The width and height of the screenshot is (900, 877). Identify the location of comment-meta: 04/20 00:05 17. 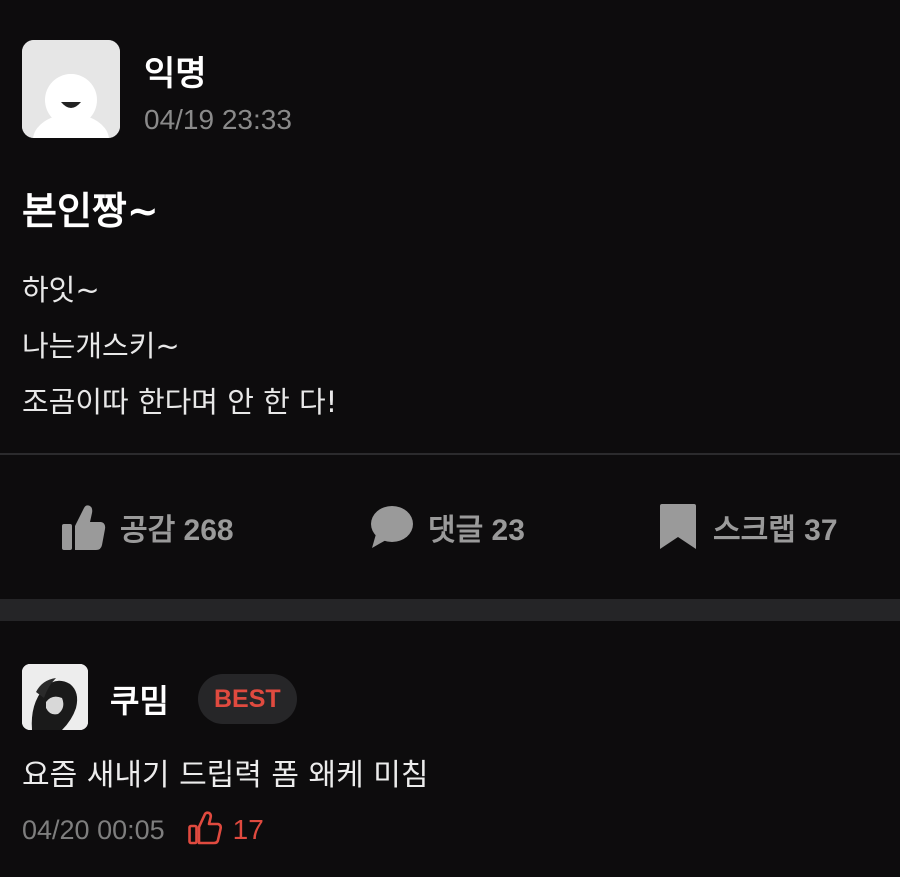
(143, 830).